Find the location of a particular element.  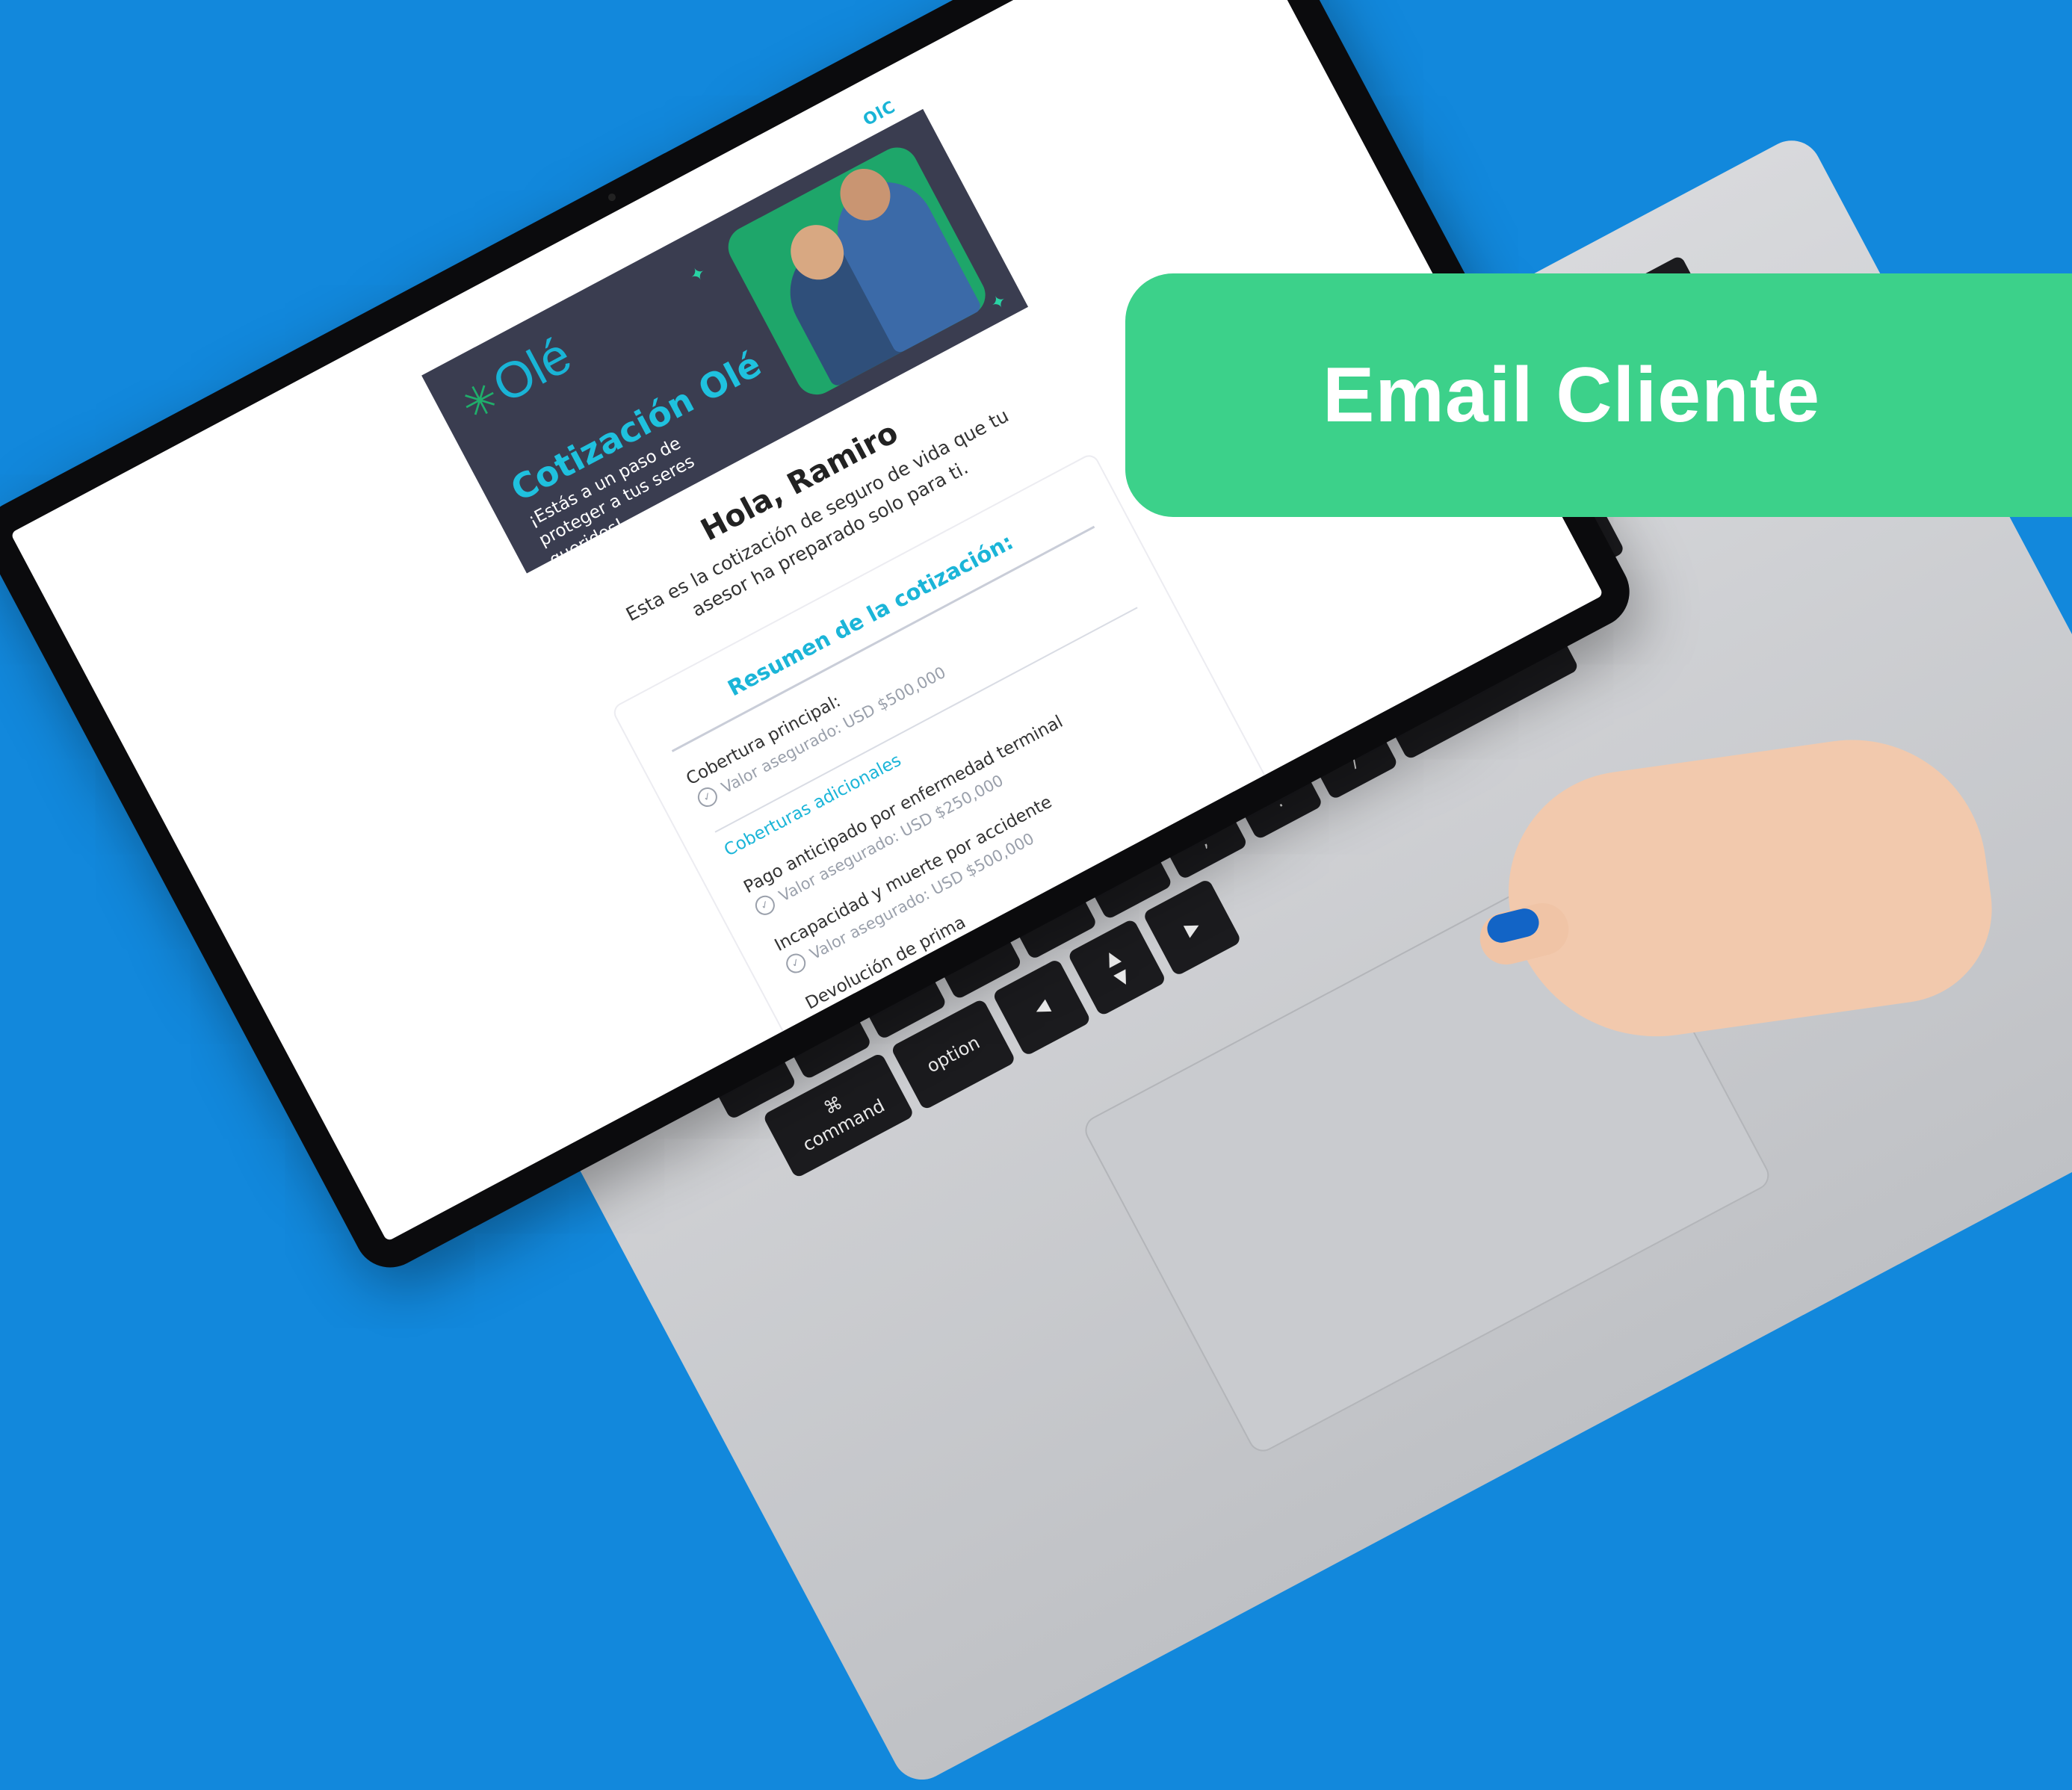

family-photo is located at coordinates (856, 272).